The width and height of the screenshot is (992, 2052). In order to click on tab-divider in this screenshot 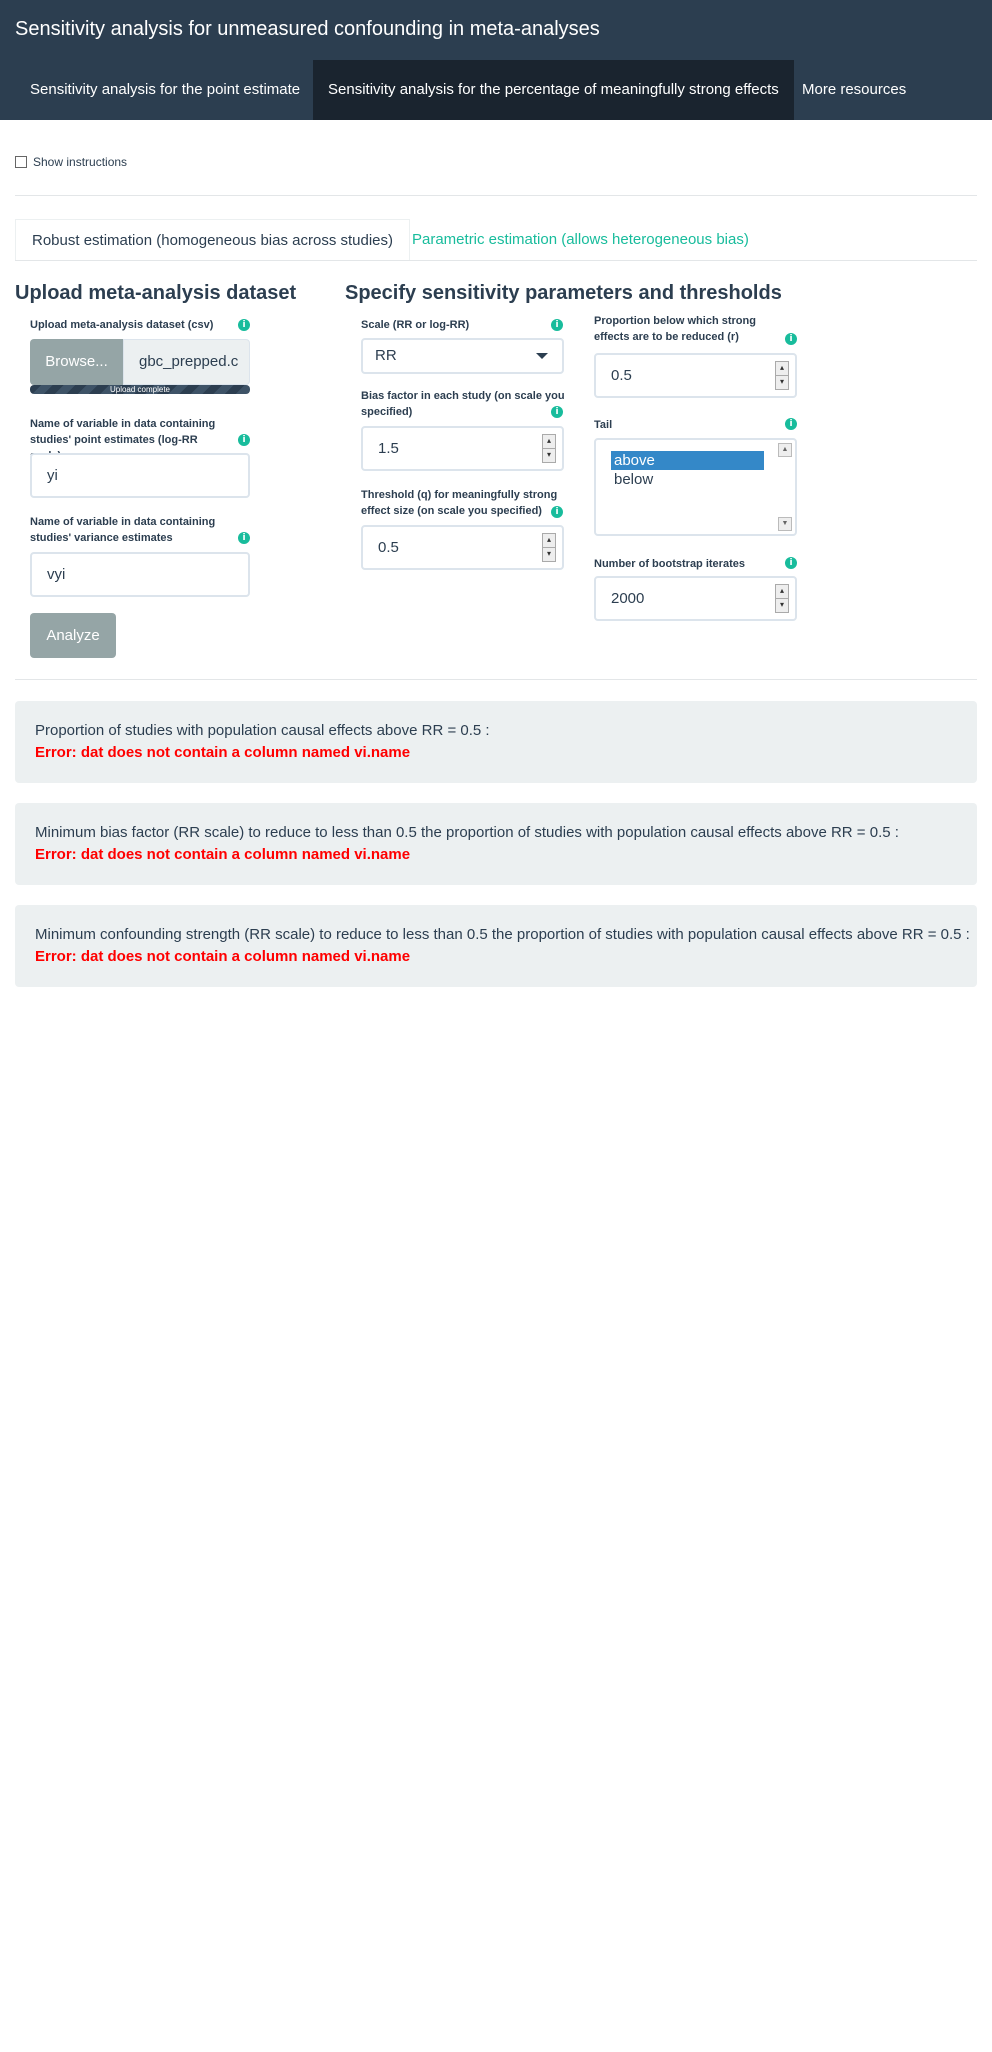, I will do `click(496, 260)`.